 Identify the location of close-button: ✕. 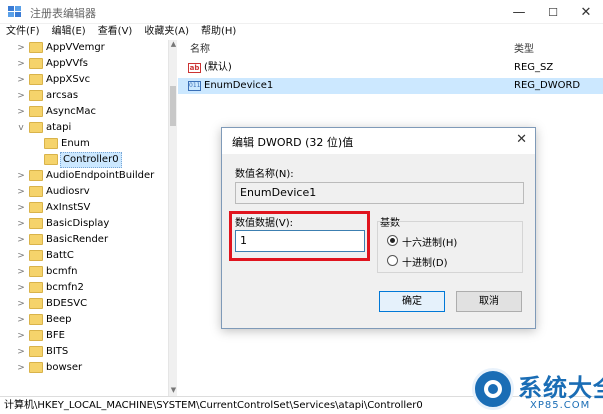
(586, 12).